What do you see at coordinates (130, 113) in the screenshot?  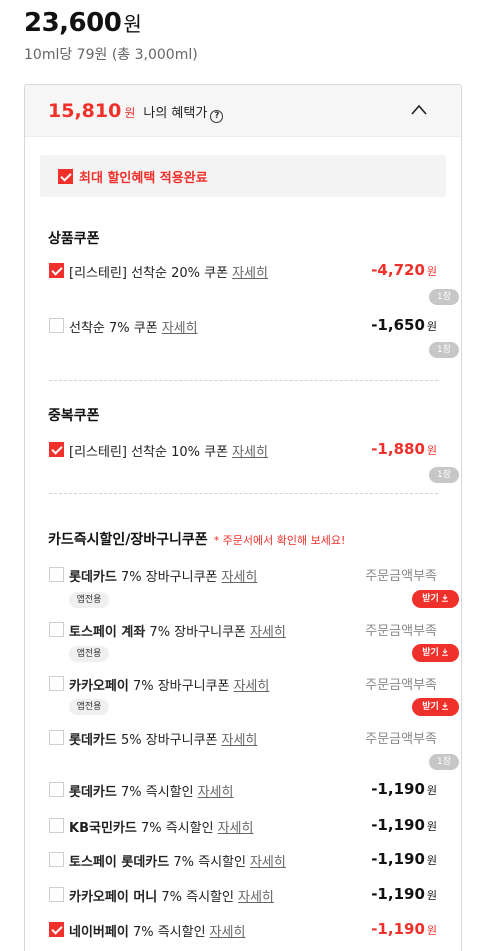 I see `benefit-unit: 원` at bounding box center [130, 113].